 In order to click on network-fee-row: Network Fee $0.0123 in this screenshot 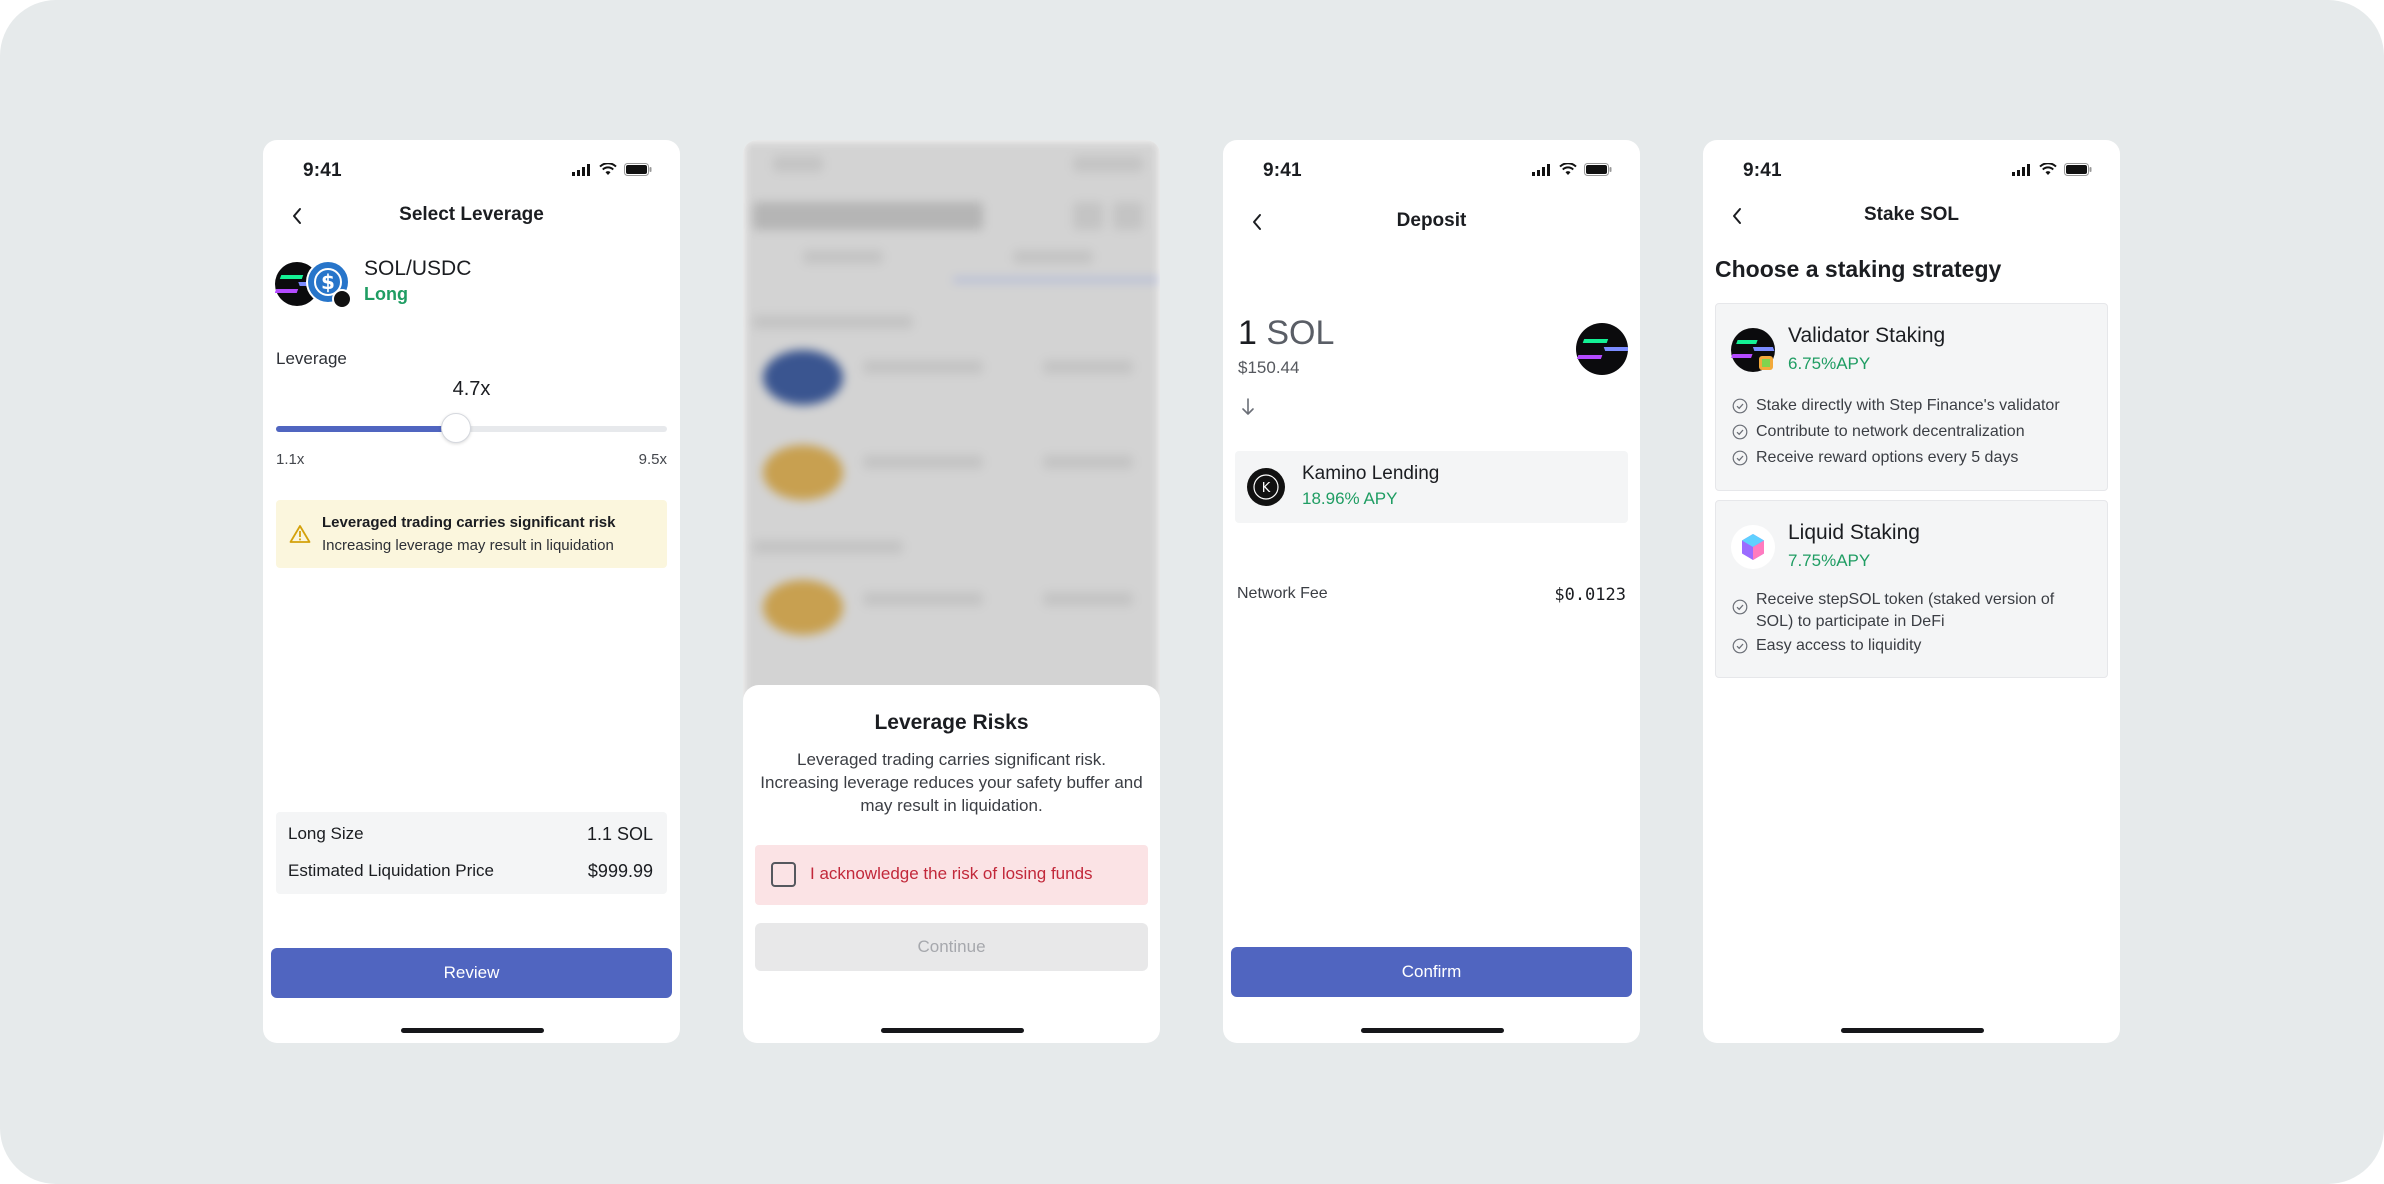, I will do `click(1431, 595)`.